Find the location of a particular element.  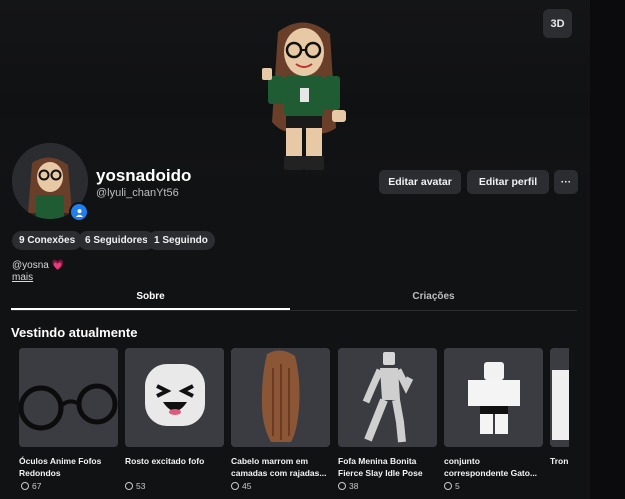

favorites-count: 5 is located at coordinates (457, 486).